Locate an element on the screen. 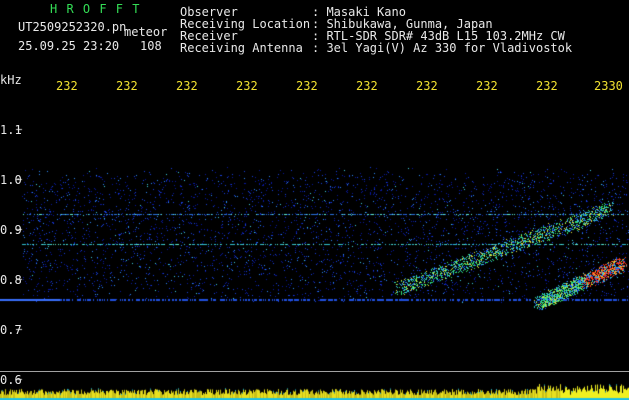 This screenshot has height=400, width=629. y-tick-label: 0.6 is located at coordinates (11, 380).